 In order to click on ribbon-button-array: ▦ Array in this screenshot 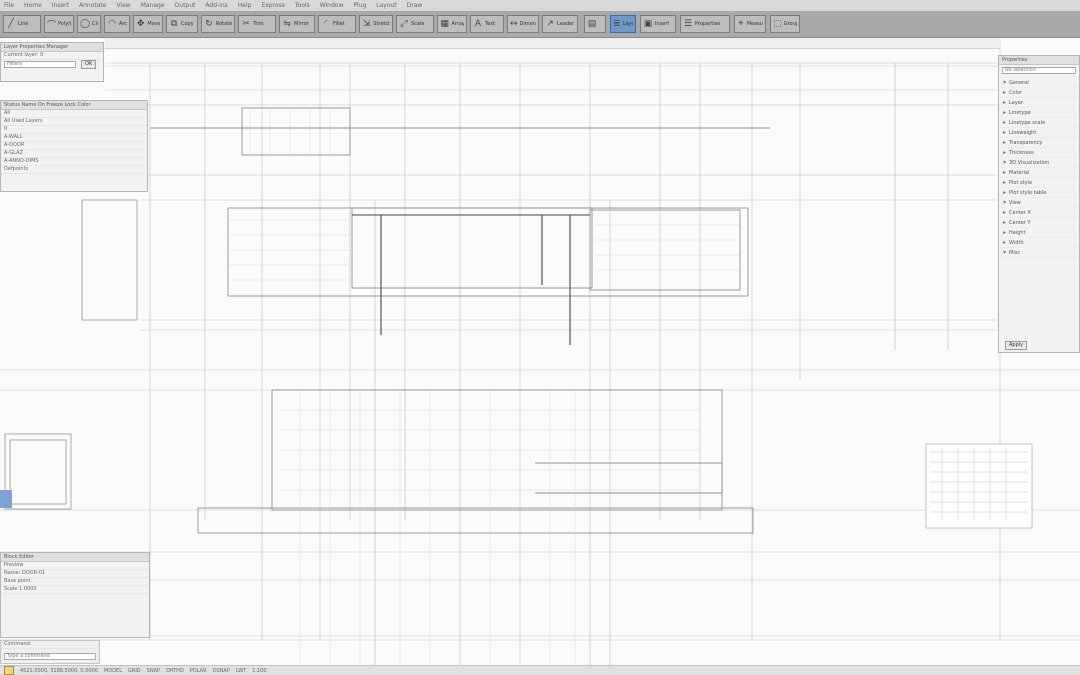, I will do `click(452, 24)`.